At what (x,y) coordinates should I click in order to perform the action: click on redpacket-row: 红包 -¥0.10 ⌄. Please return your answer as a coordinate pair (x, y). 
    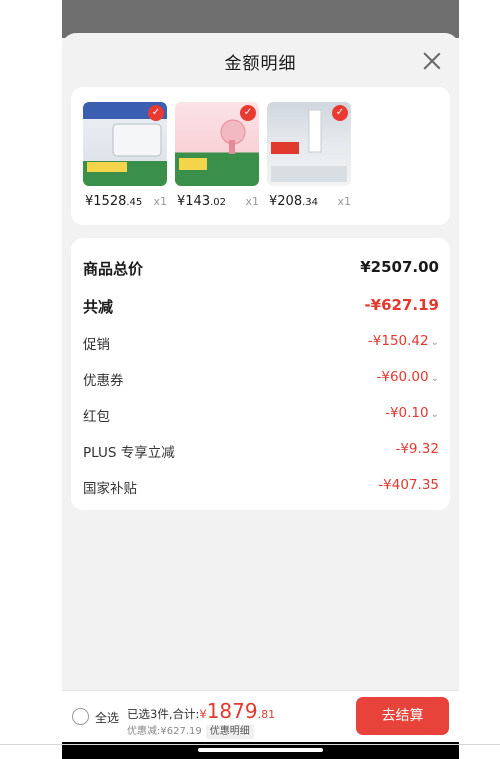
    Looking at the image, I should click on (261, 415).